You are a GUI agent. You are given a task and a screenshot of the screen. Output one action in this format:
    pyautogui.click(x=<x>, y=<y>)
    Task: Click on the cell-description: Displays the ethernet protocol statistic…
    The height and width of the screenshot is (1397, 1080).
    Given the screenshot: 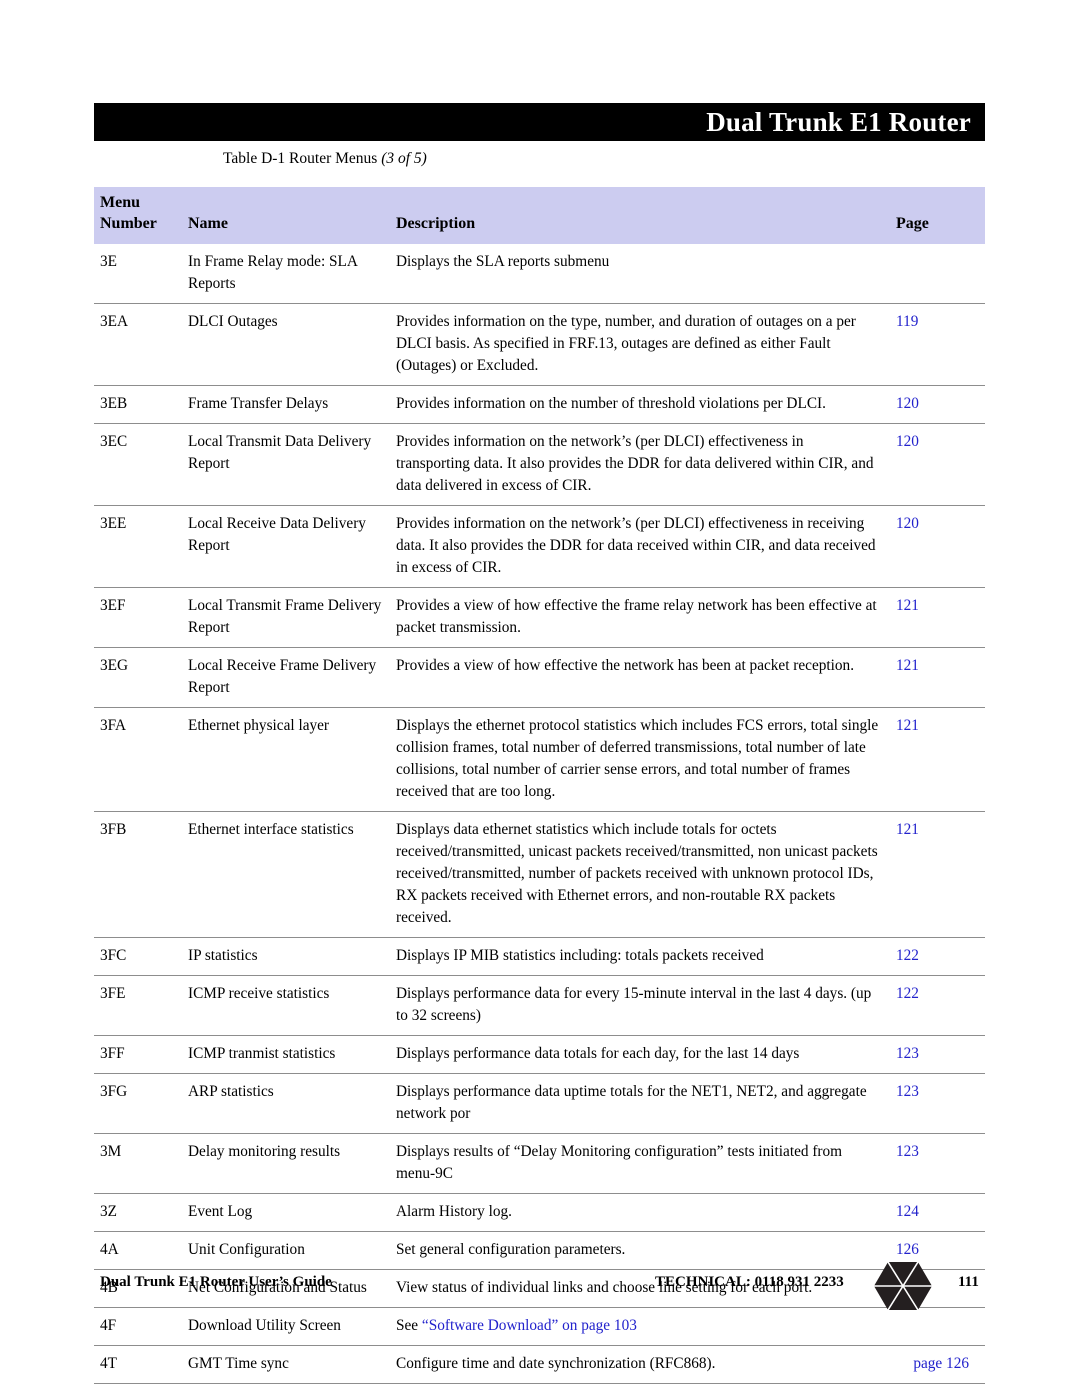 What is the action you would take?
    pyautogui.click(x=640, y=759)
    